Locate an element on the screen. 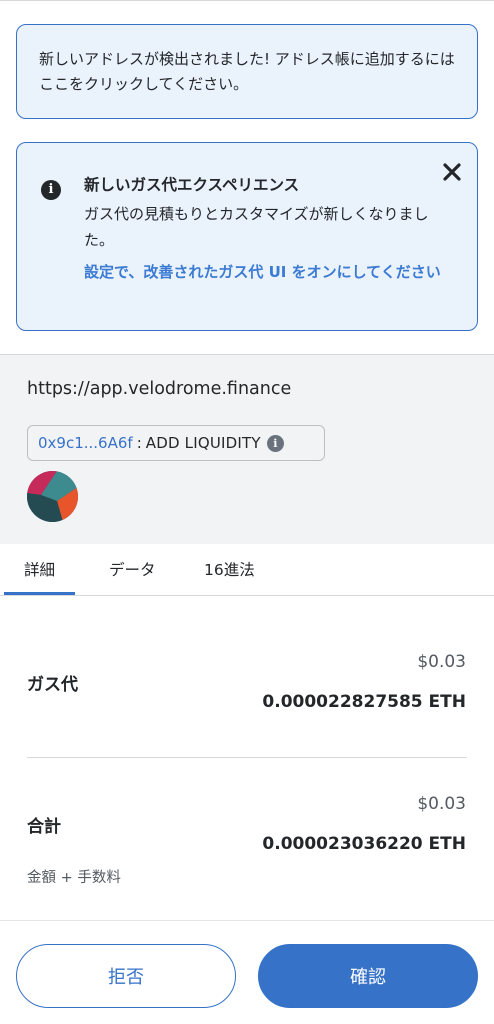  total-eth: 0.000023036220 ETH is located at coordinates (364, 844).